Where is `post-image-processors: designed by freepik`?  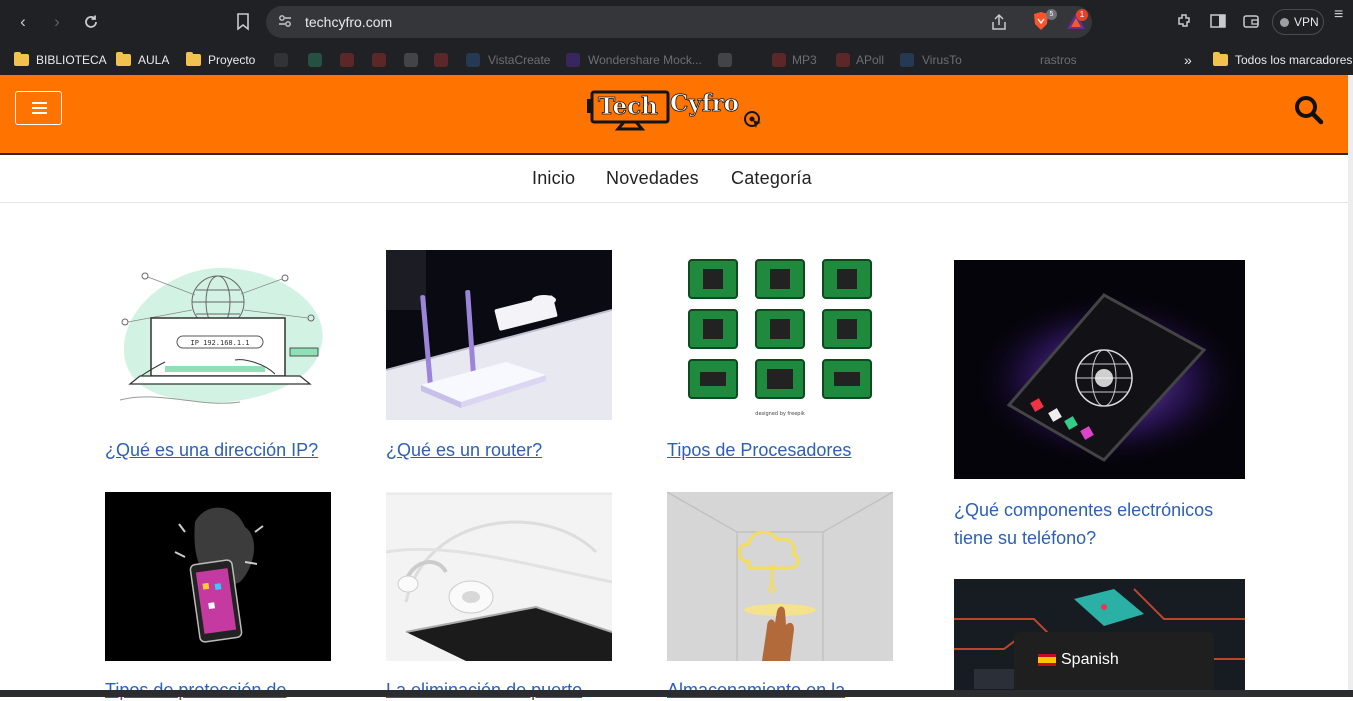
post-image-processors: designed by freepik is located at coordinates (780, 335).